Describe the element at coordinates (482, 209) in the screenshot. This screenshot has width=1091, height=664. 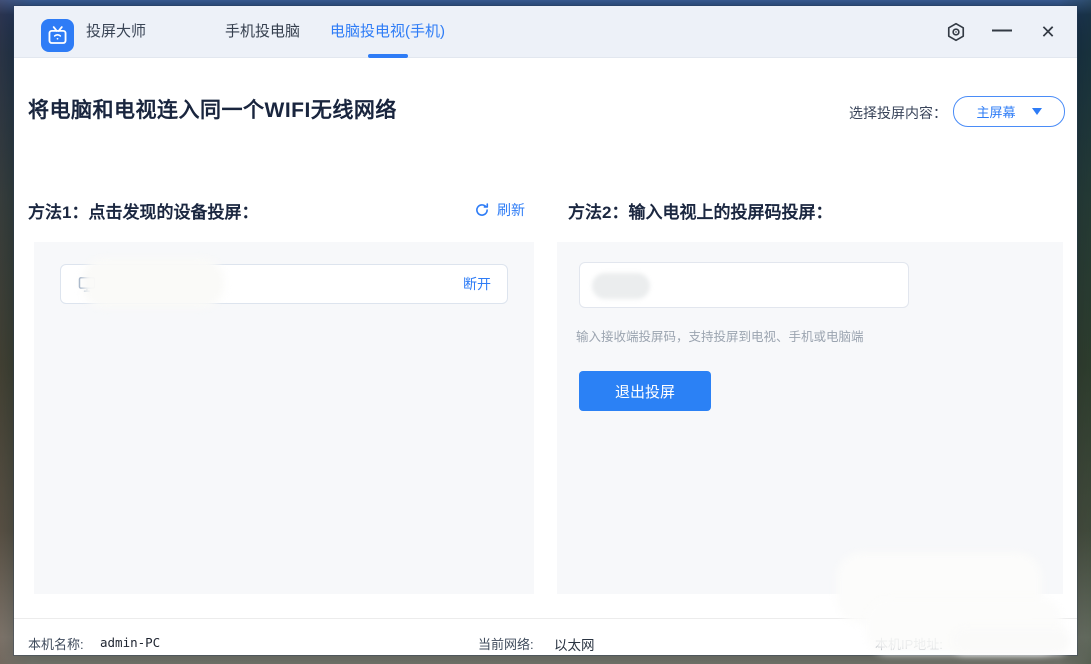
I see `refresh-icon` at that location.